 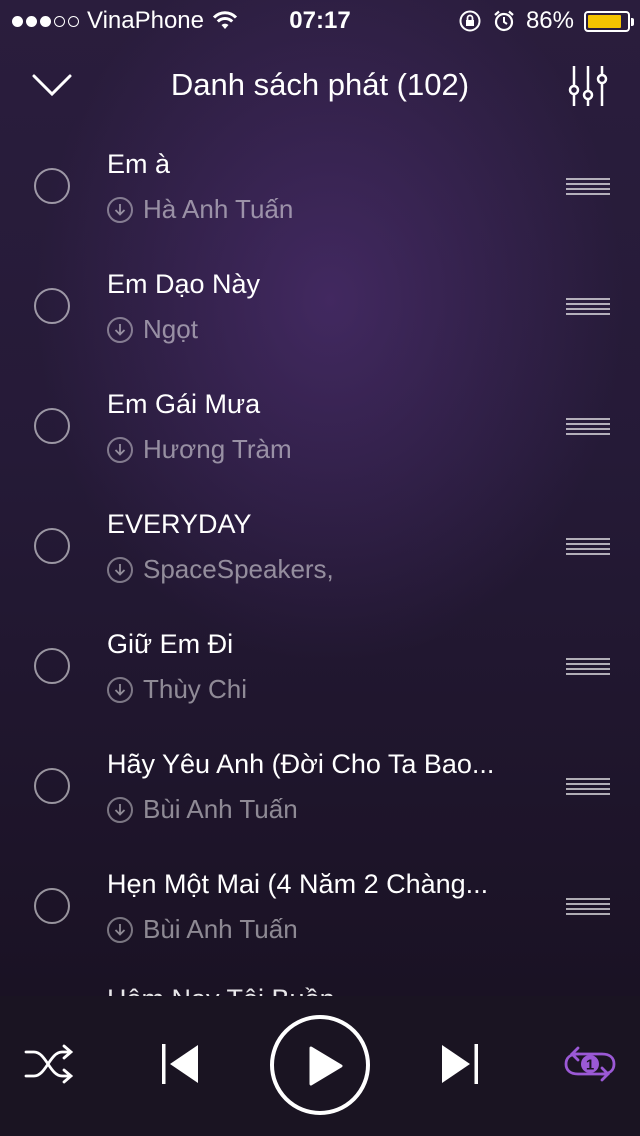 What do you see at coordinates (549, 20) in the screenshot?
I see `battery-percent: 86%` at bounding box center [549, 20].